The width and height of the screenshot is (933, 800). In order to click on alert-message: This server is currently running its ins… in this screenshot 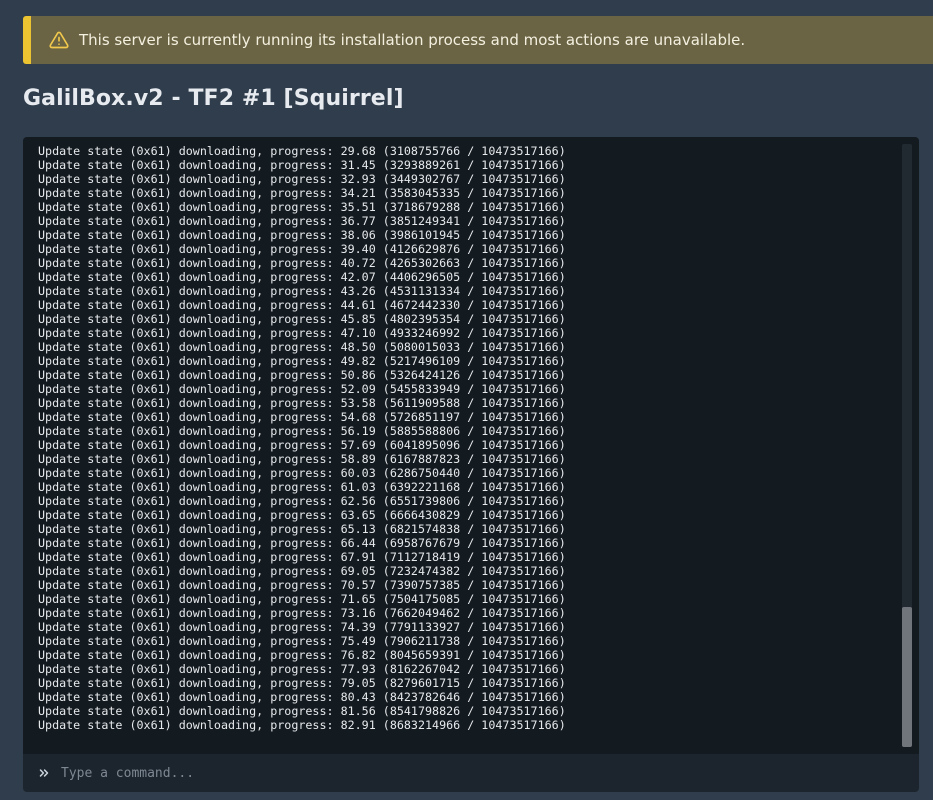, I will do `click(412, 40)`.